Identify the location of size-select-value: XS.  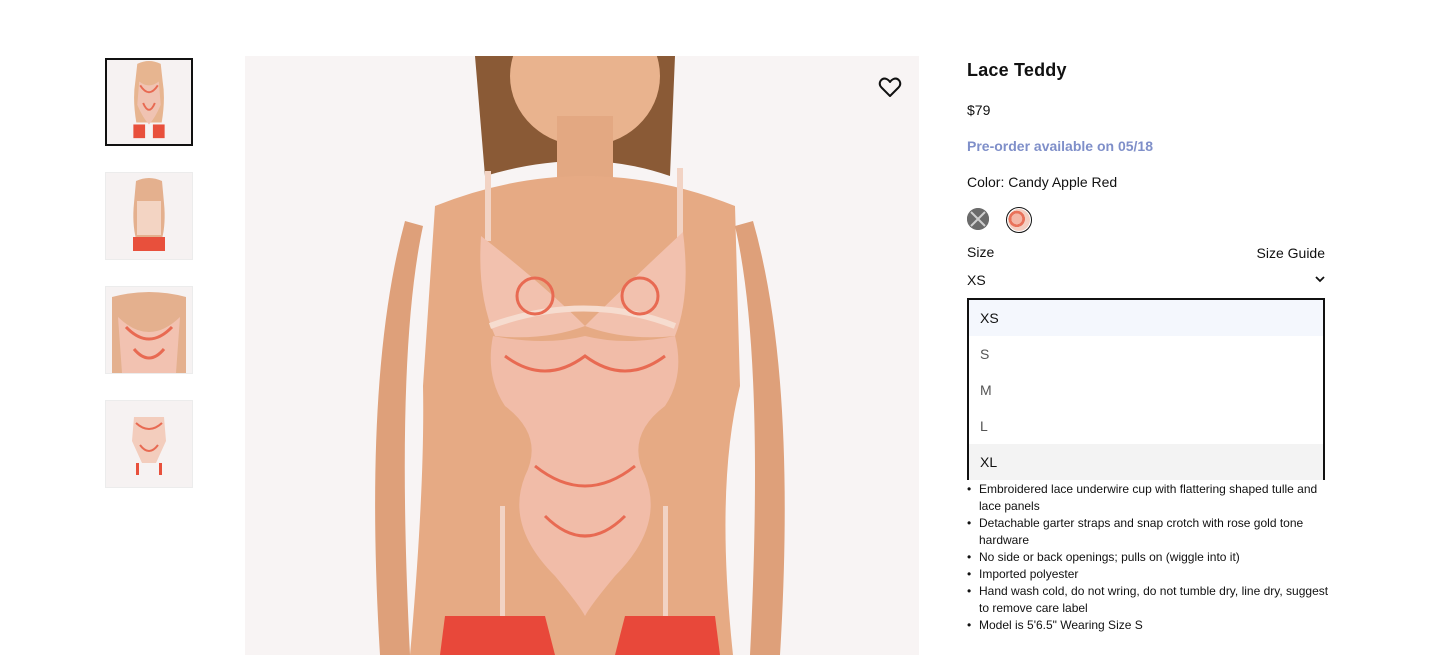
(976, 280).